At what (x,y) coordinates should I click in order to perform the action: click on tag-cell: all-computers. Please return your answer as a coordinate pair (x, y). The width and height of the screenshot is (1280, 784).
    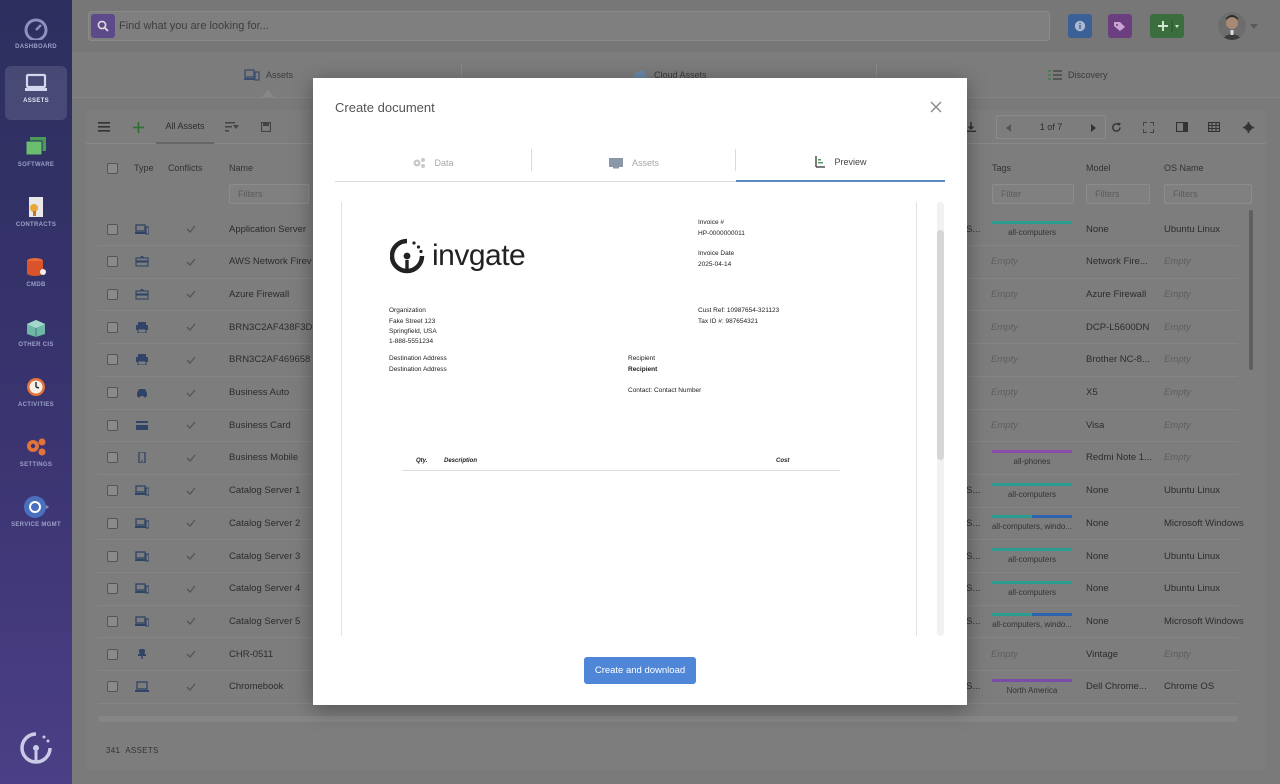
    Looking at the image, I should click on (1032, 229).